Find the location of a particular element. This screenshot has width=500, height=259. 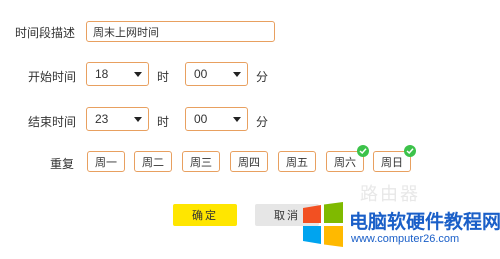

watermark-title: 电脑软硬件教程网 is located at coordinates (424, 222).